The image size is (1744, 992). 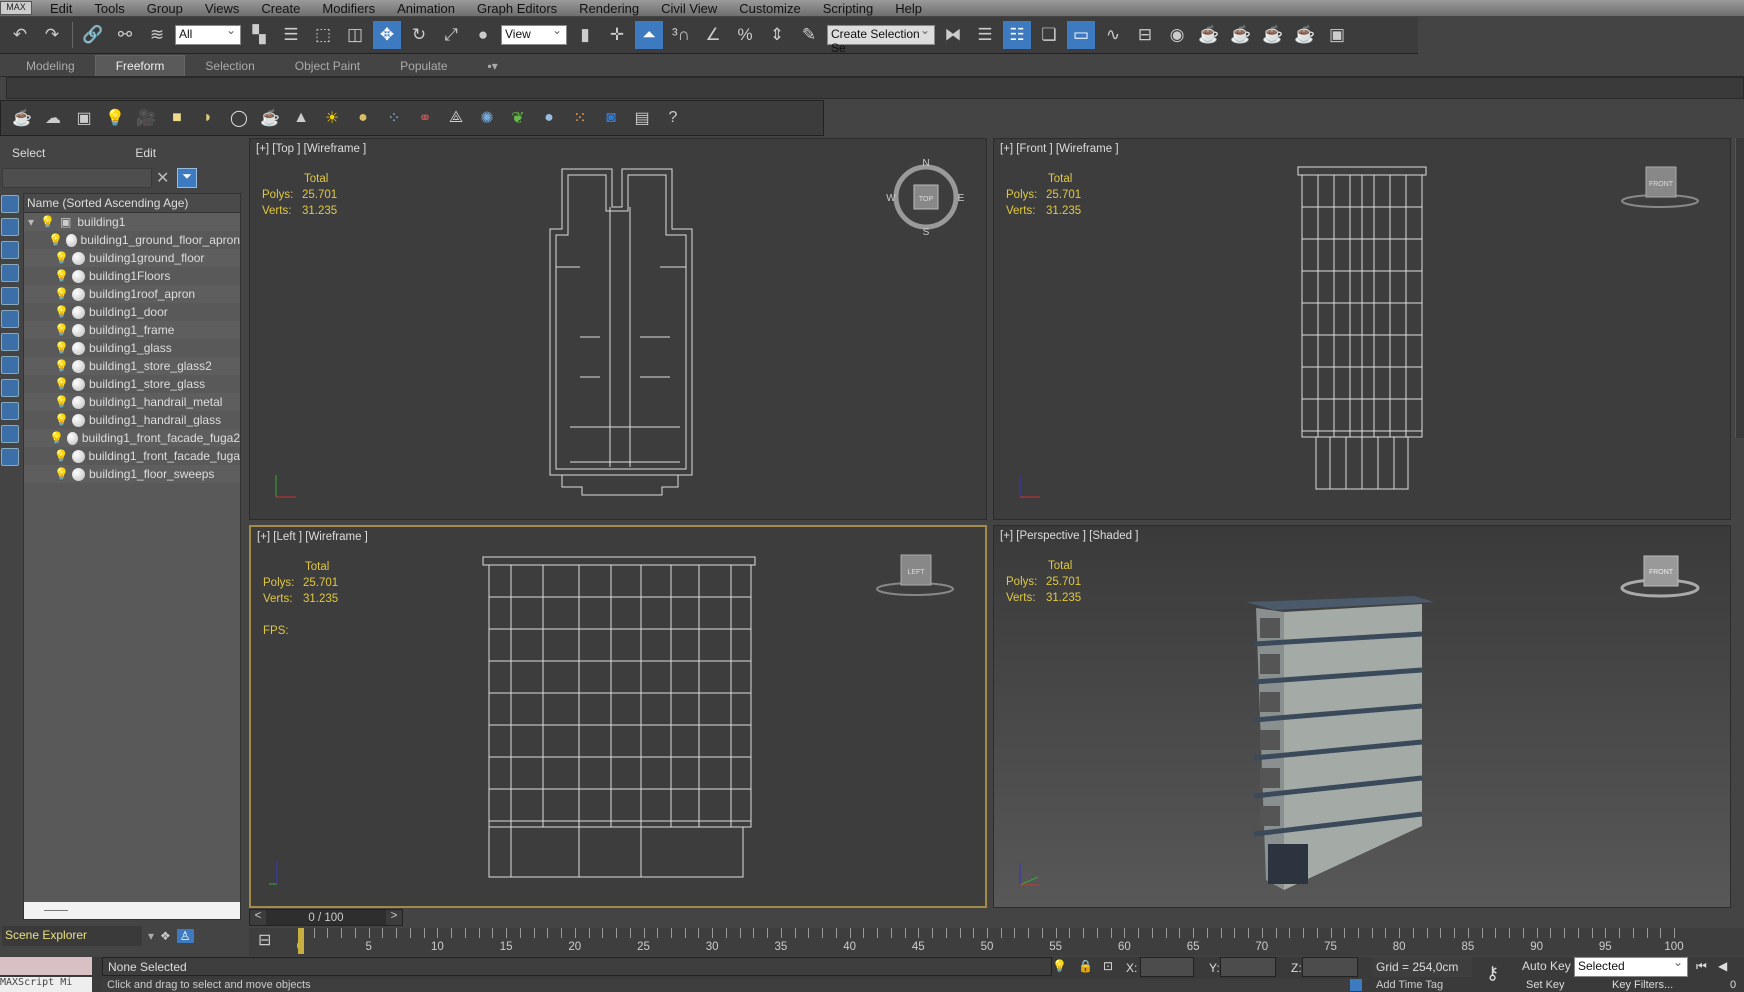 I want to click on angle-snap-icon: ∠, so click(x=713, y=35).